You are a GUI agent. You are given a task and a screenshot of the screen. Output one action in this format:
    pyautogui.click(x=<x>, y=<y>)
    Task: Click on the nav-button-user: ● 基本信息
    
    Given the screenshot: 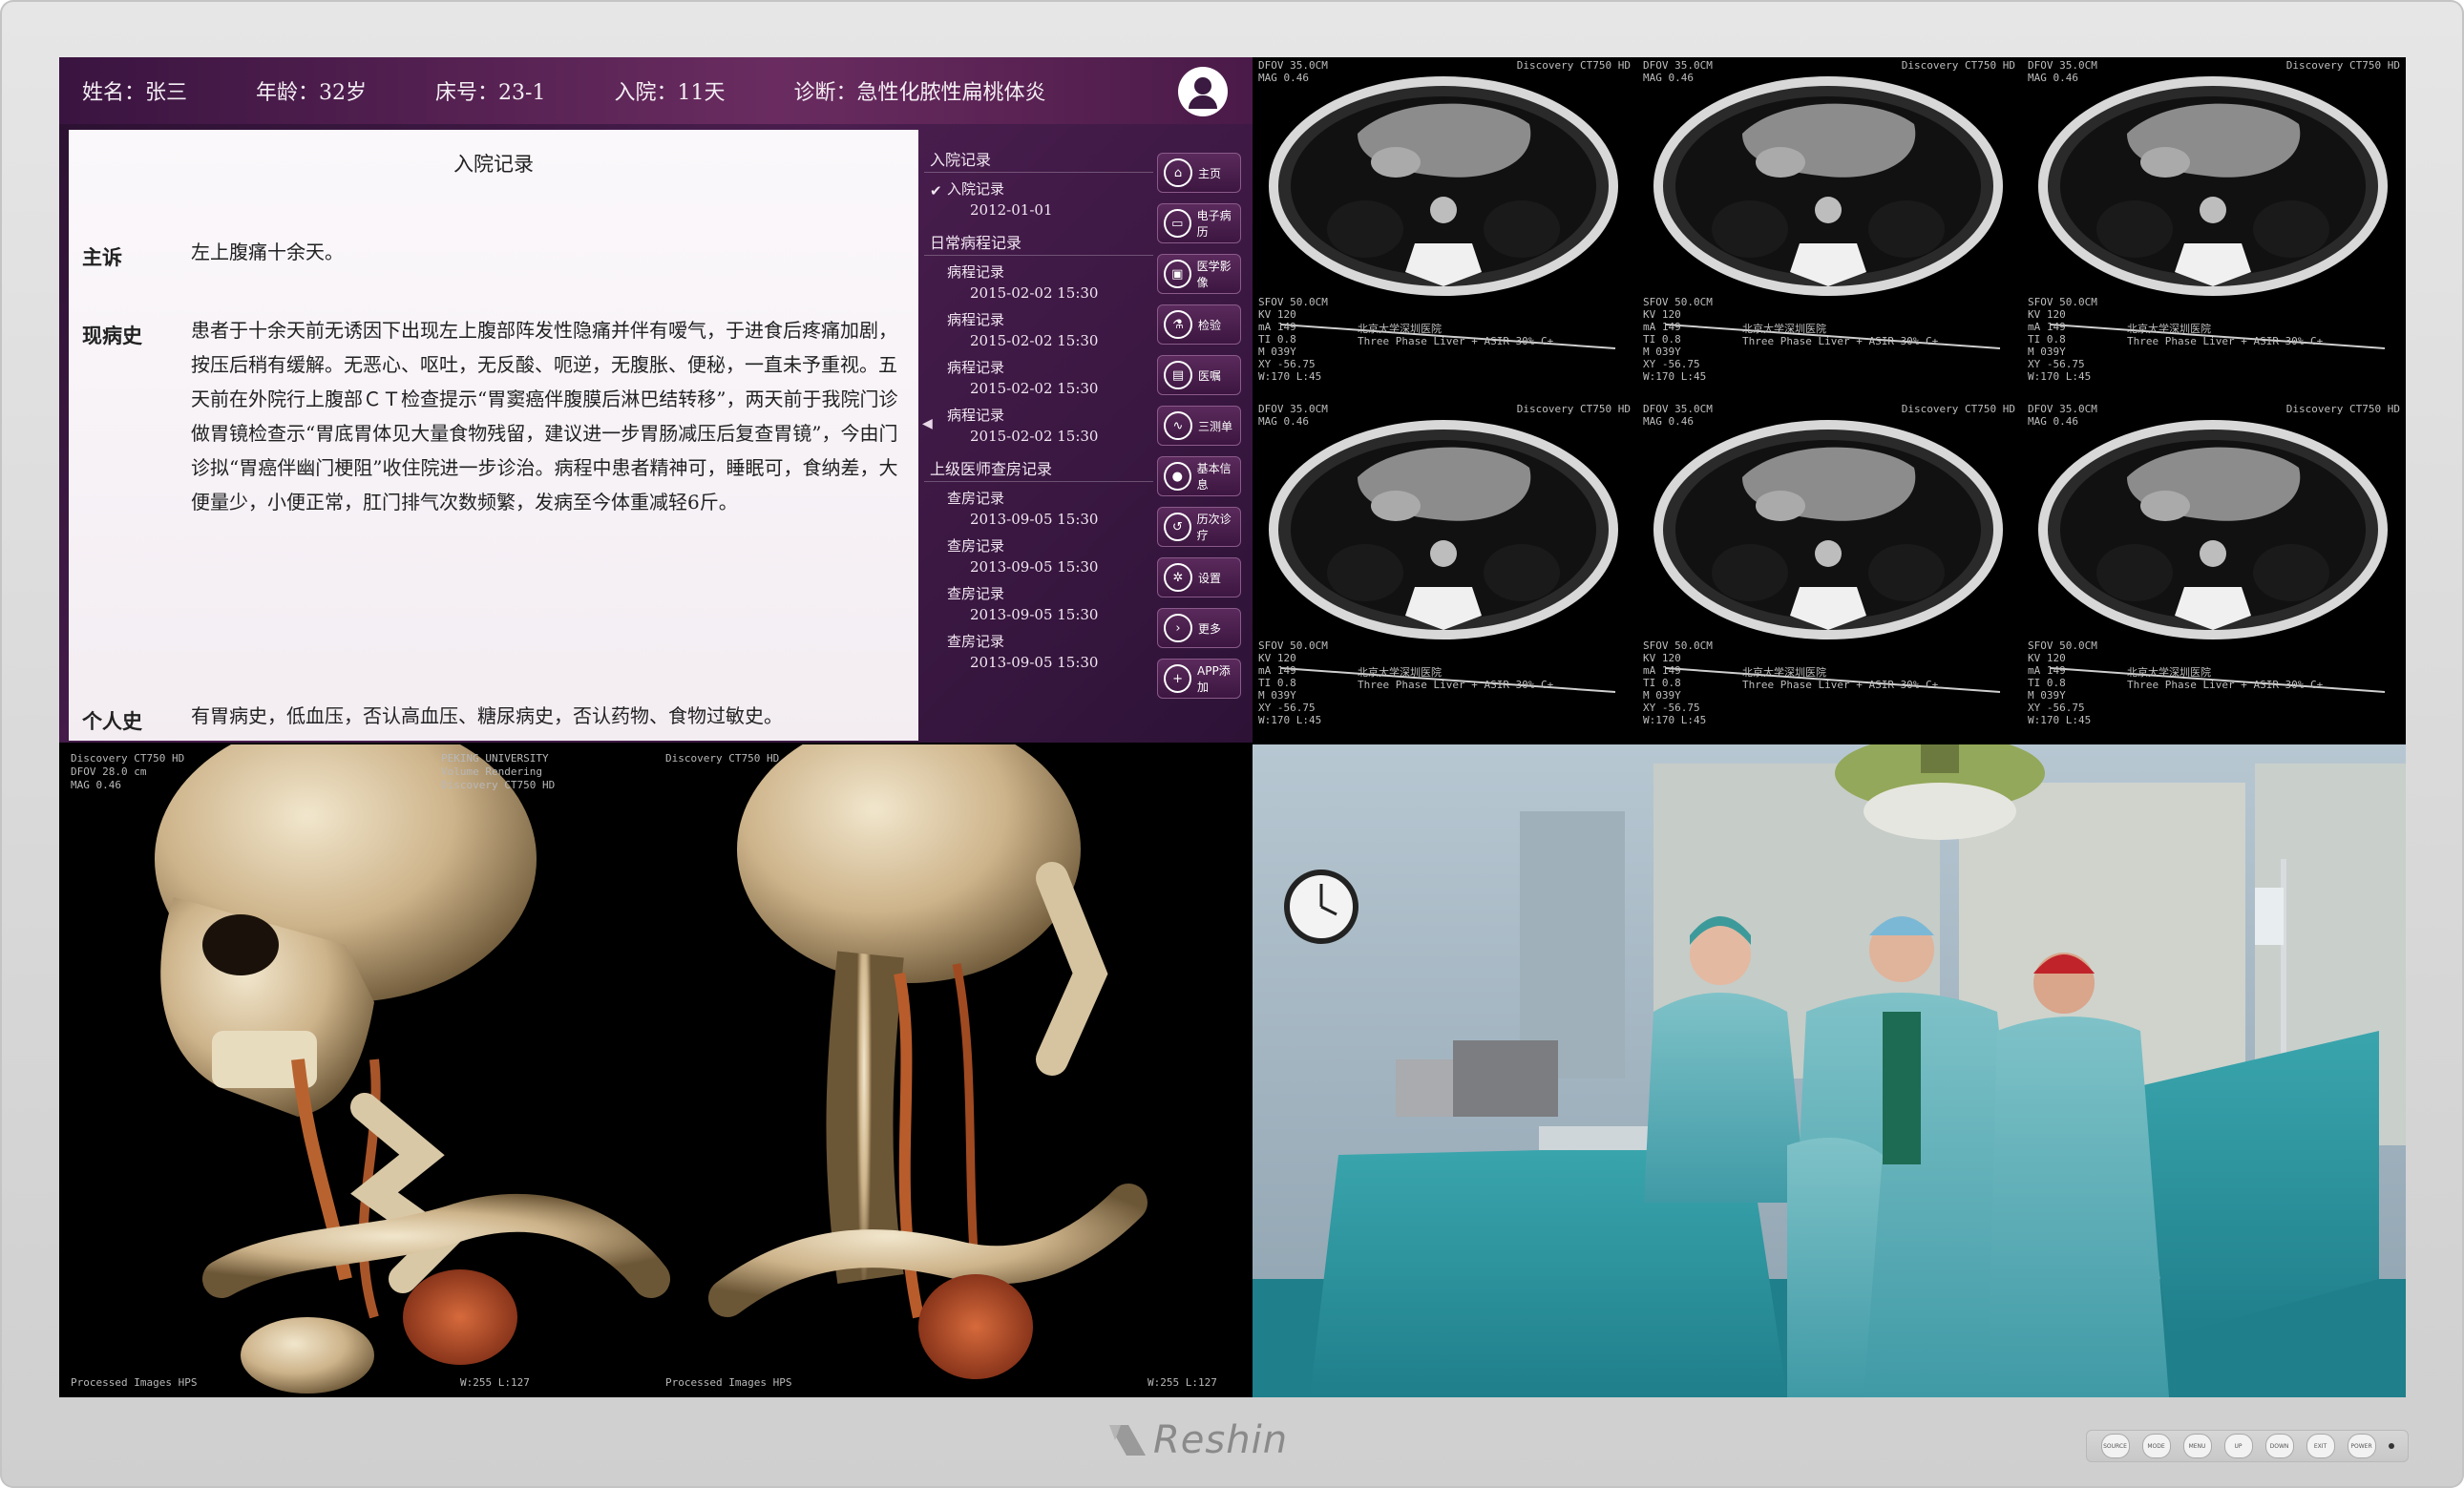 What is the action you would take?
    pyautogui.click(x=1199, y=476)
    